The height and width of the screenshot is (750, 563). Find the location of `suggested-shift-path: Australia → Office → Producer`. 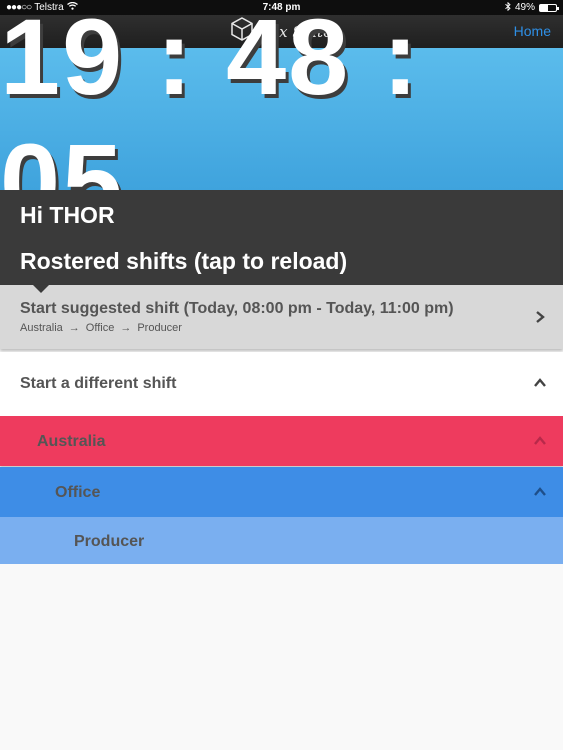

suggested-shift-path: Australia → Office → Producer is located at coordinates (101, 328).